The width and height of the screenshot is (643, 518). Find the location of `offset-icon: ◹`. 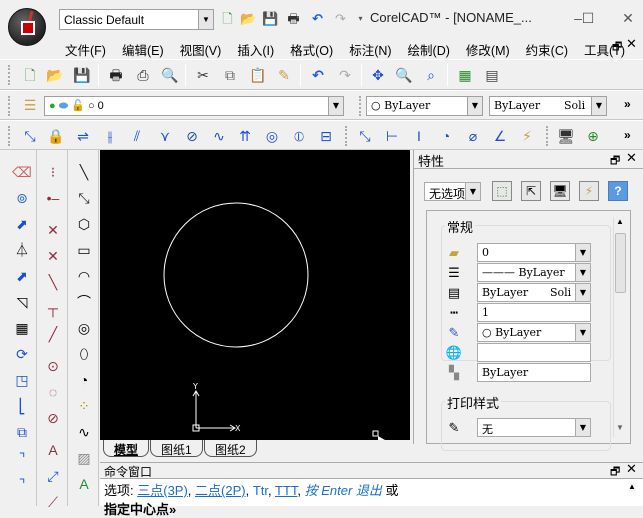

offset-icon: ◹ is located at coordinates (22, 302).